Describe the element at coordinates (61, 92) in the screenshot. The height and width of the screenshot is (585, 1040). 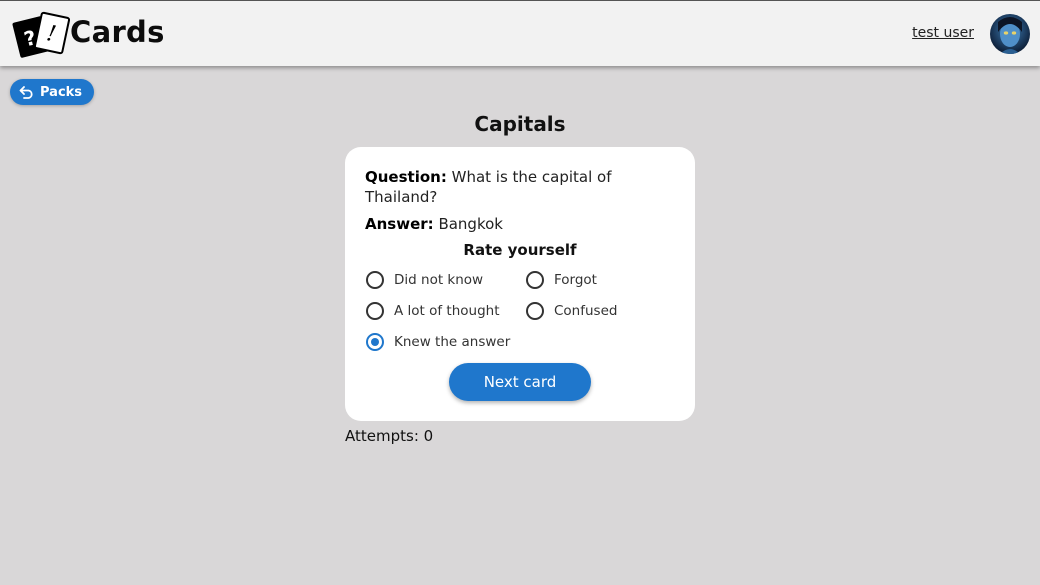
I see `back-button-label: Packs` at that location.